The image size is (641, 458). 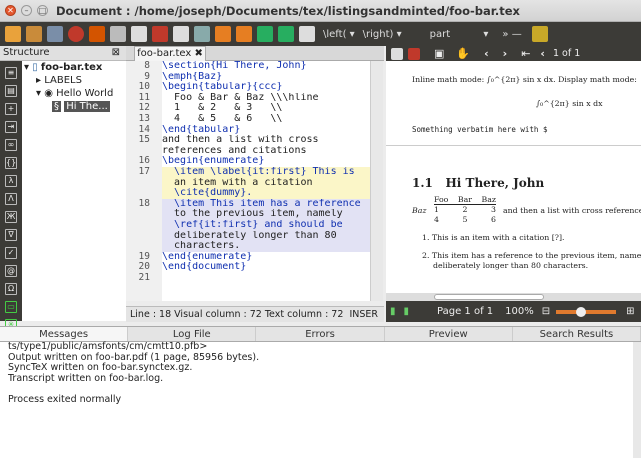 What do you see at coordinates (465, 311) in the screenshot?
I see `page-label: Page 1 of 1` at bounding box center [465, 311].